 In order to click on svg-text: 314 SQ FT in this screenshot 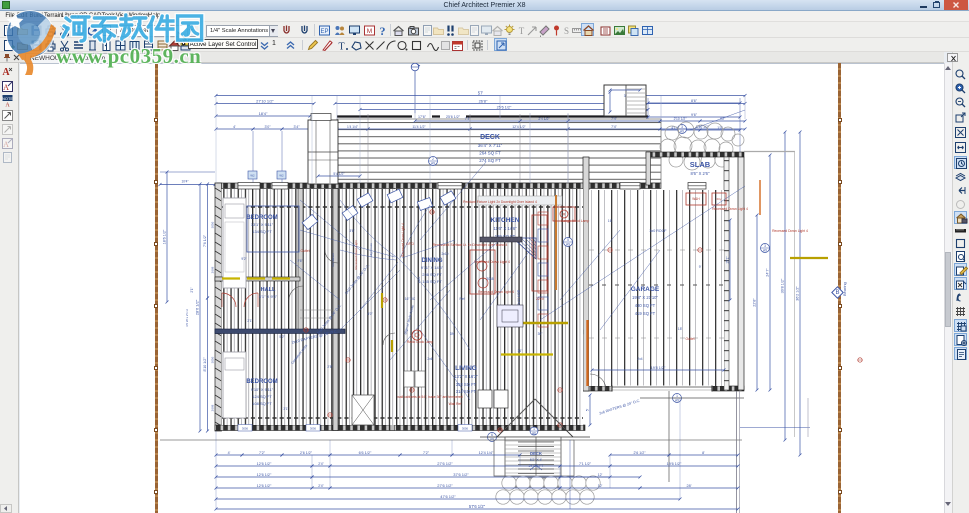, I will do `click(466, 391)`.